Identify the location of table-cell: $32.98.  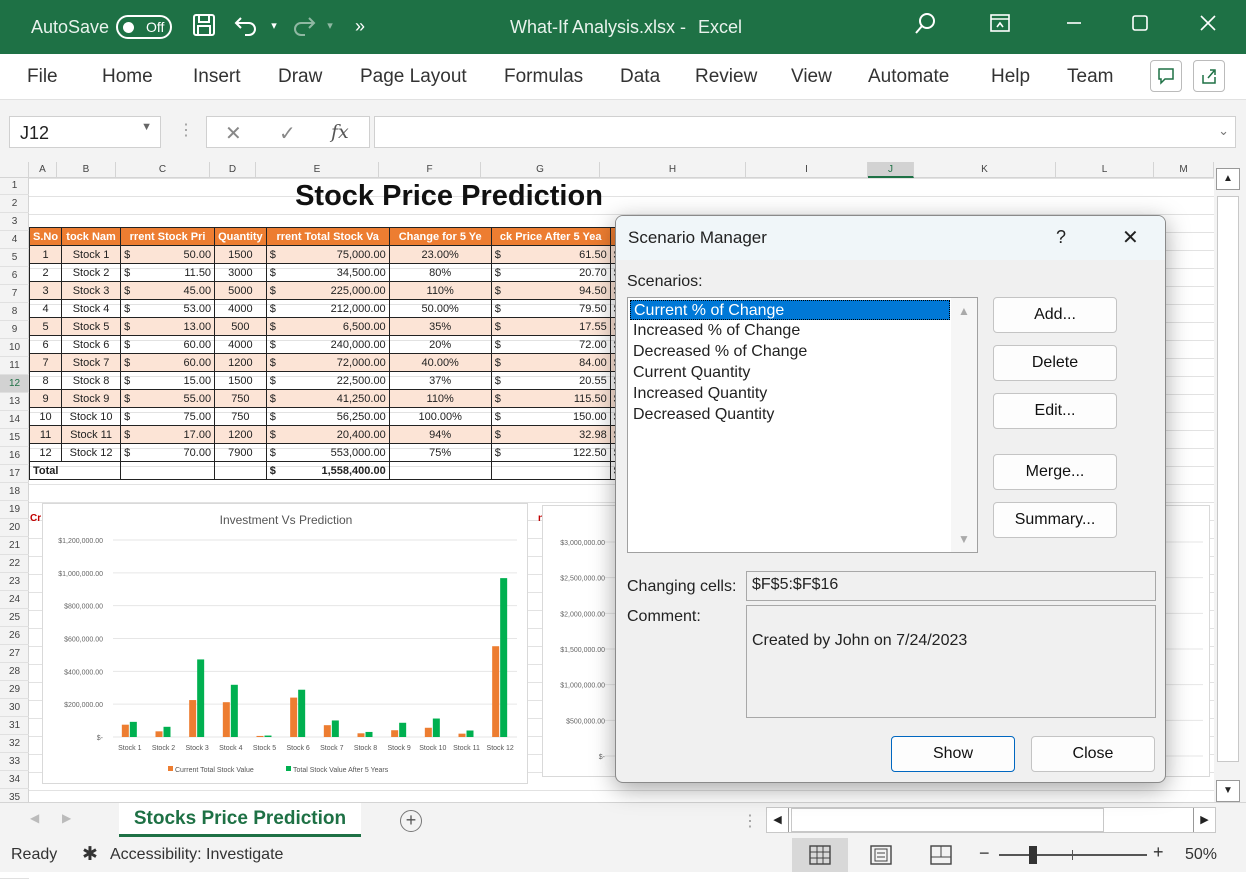
(550, 434).